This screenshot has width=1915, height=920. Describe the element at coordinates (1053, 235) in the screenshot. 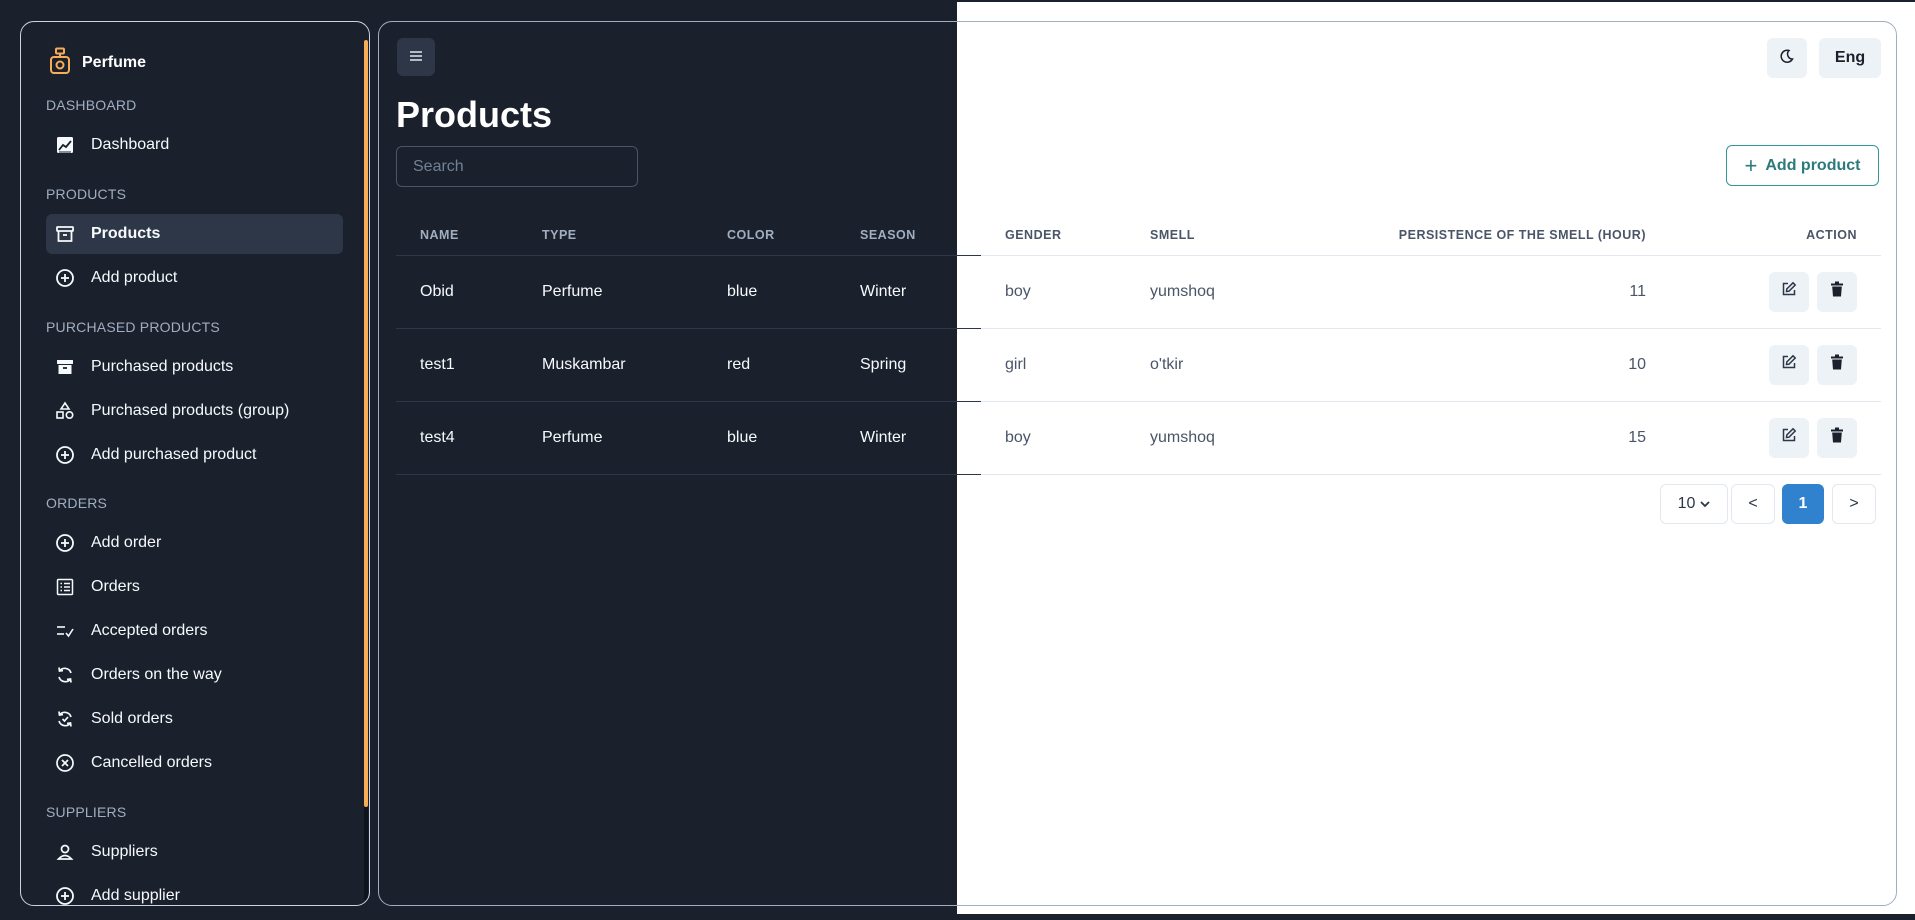

I see `column-header-gender: GENDER` at that location.